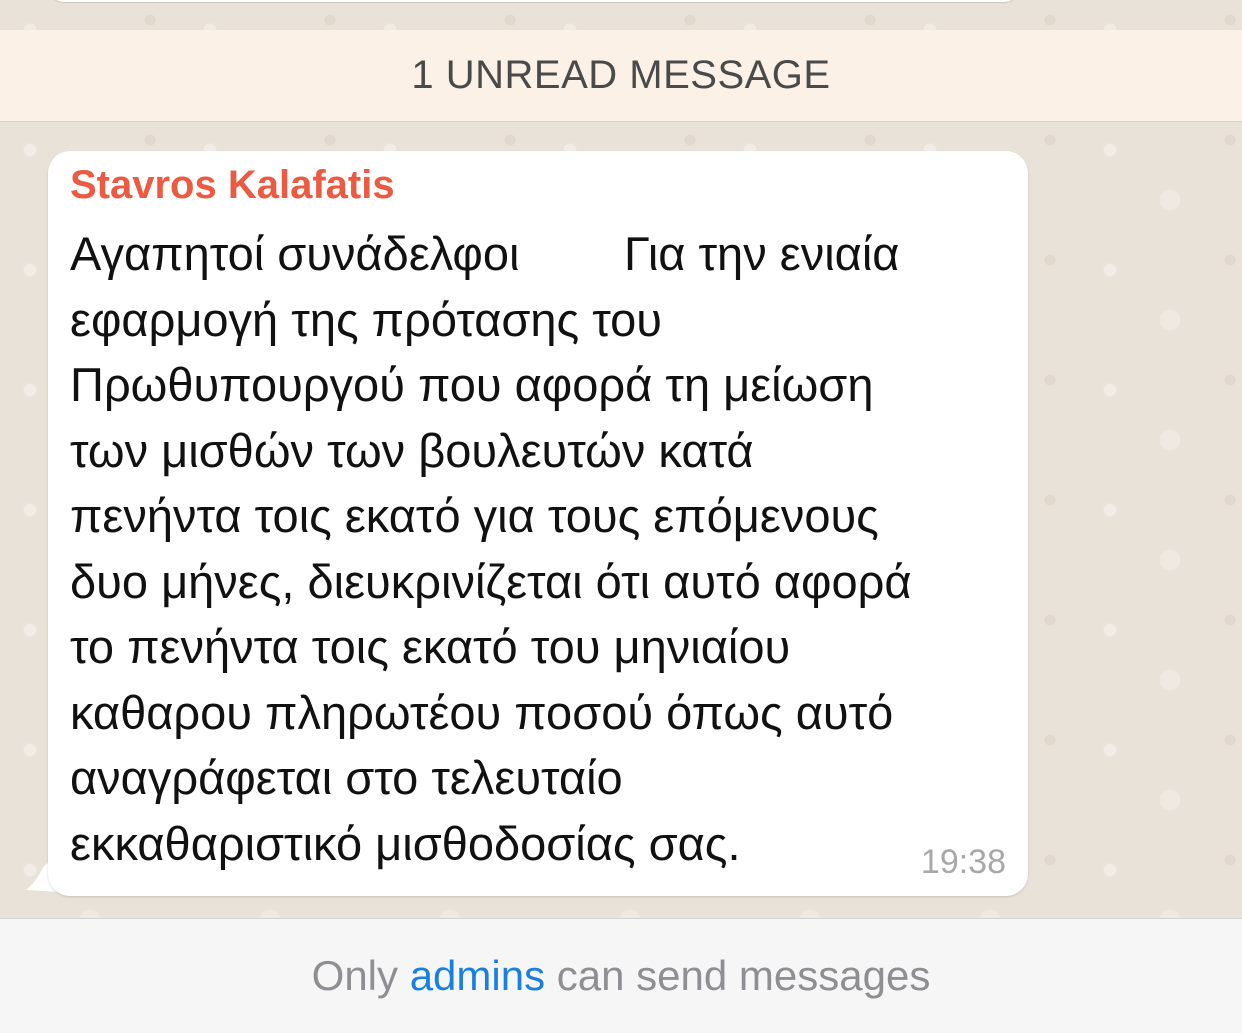  What do you see at coordinates (232, 185) in the screenshot?
I see `sender-name: Stavros Kalafatis` at bounding box center [232, 185].